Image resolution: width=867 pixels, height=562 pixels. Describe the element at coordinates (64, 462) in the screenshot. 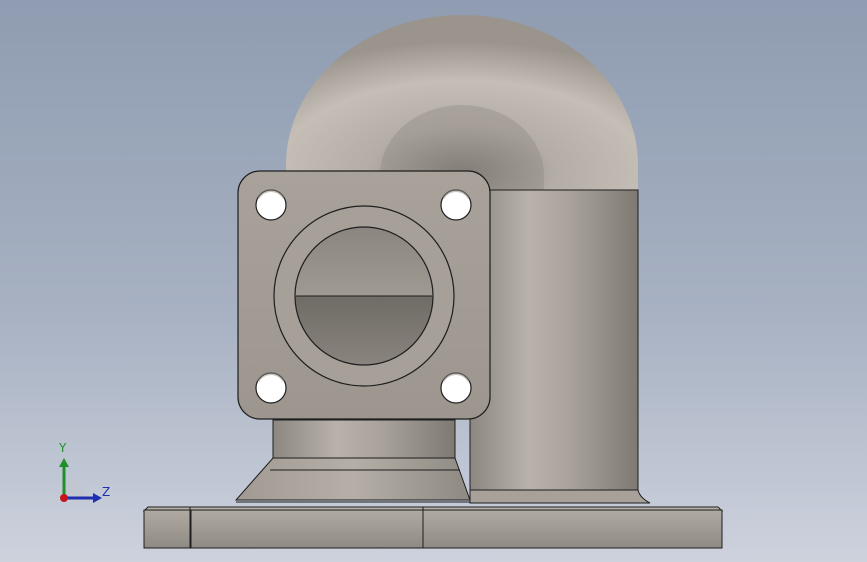

I see `y-axis-arrow` at that location.